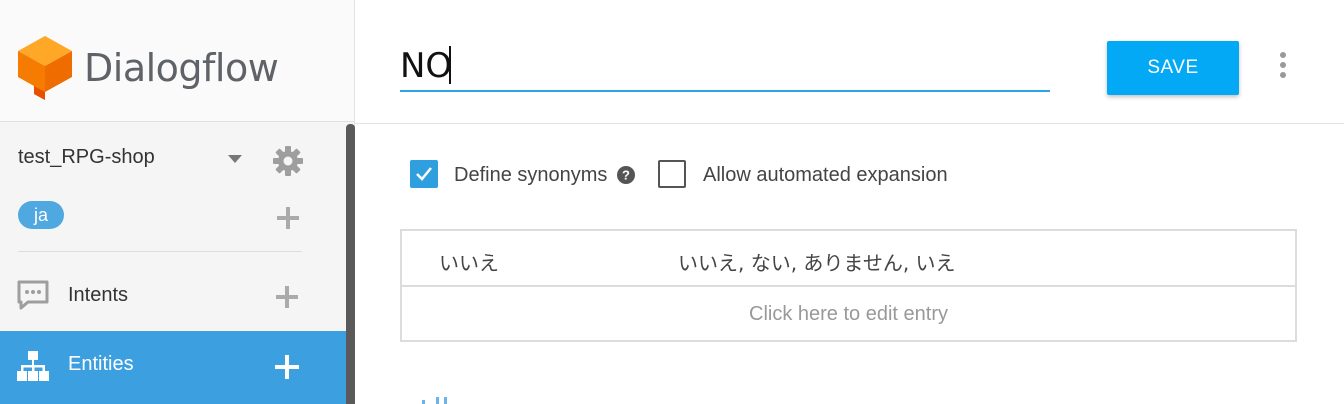  I want to click on text-cursor, so click(450, 65).